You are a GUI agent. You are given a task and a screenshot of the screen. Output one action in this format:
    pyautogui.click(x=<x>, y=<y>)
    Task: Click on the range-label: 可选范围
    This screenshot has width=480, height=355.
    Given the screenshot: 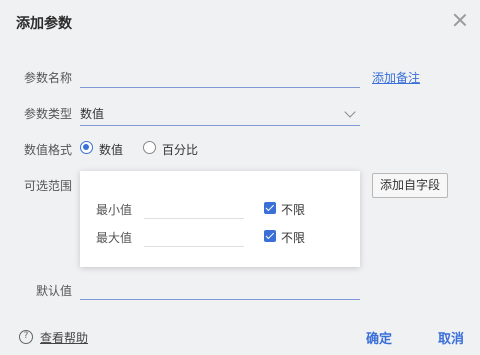 What is the action you would take?
    pyautogui.click(x=48, y=186)
    